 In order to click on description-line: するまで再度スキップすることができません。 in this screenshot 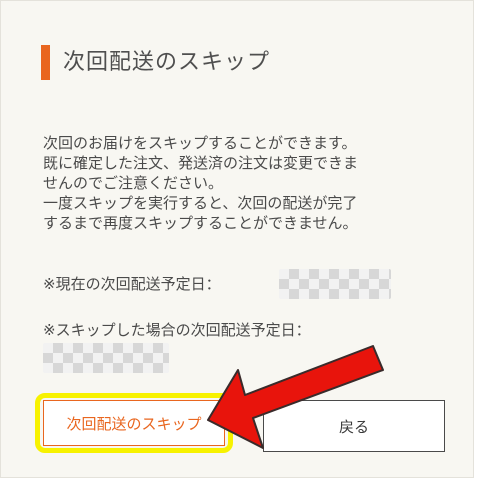, I will do `click(200, 223)`.